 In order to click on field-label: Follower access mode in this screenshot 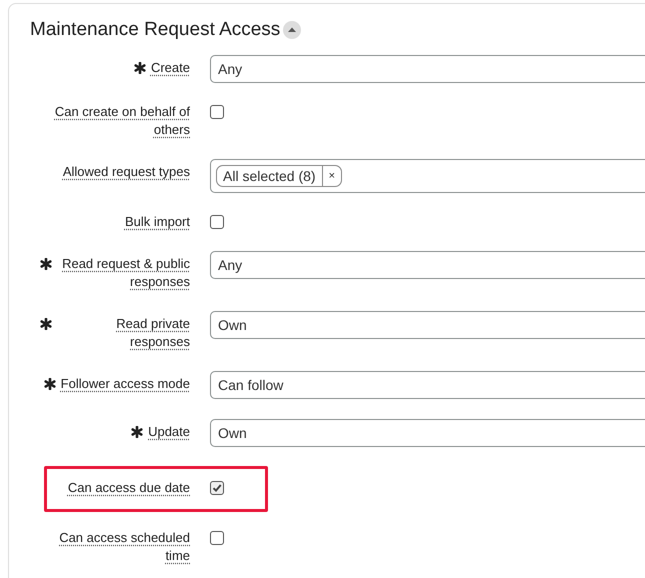, I will do `click(125, 384)`.